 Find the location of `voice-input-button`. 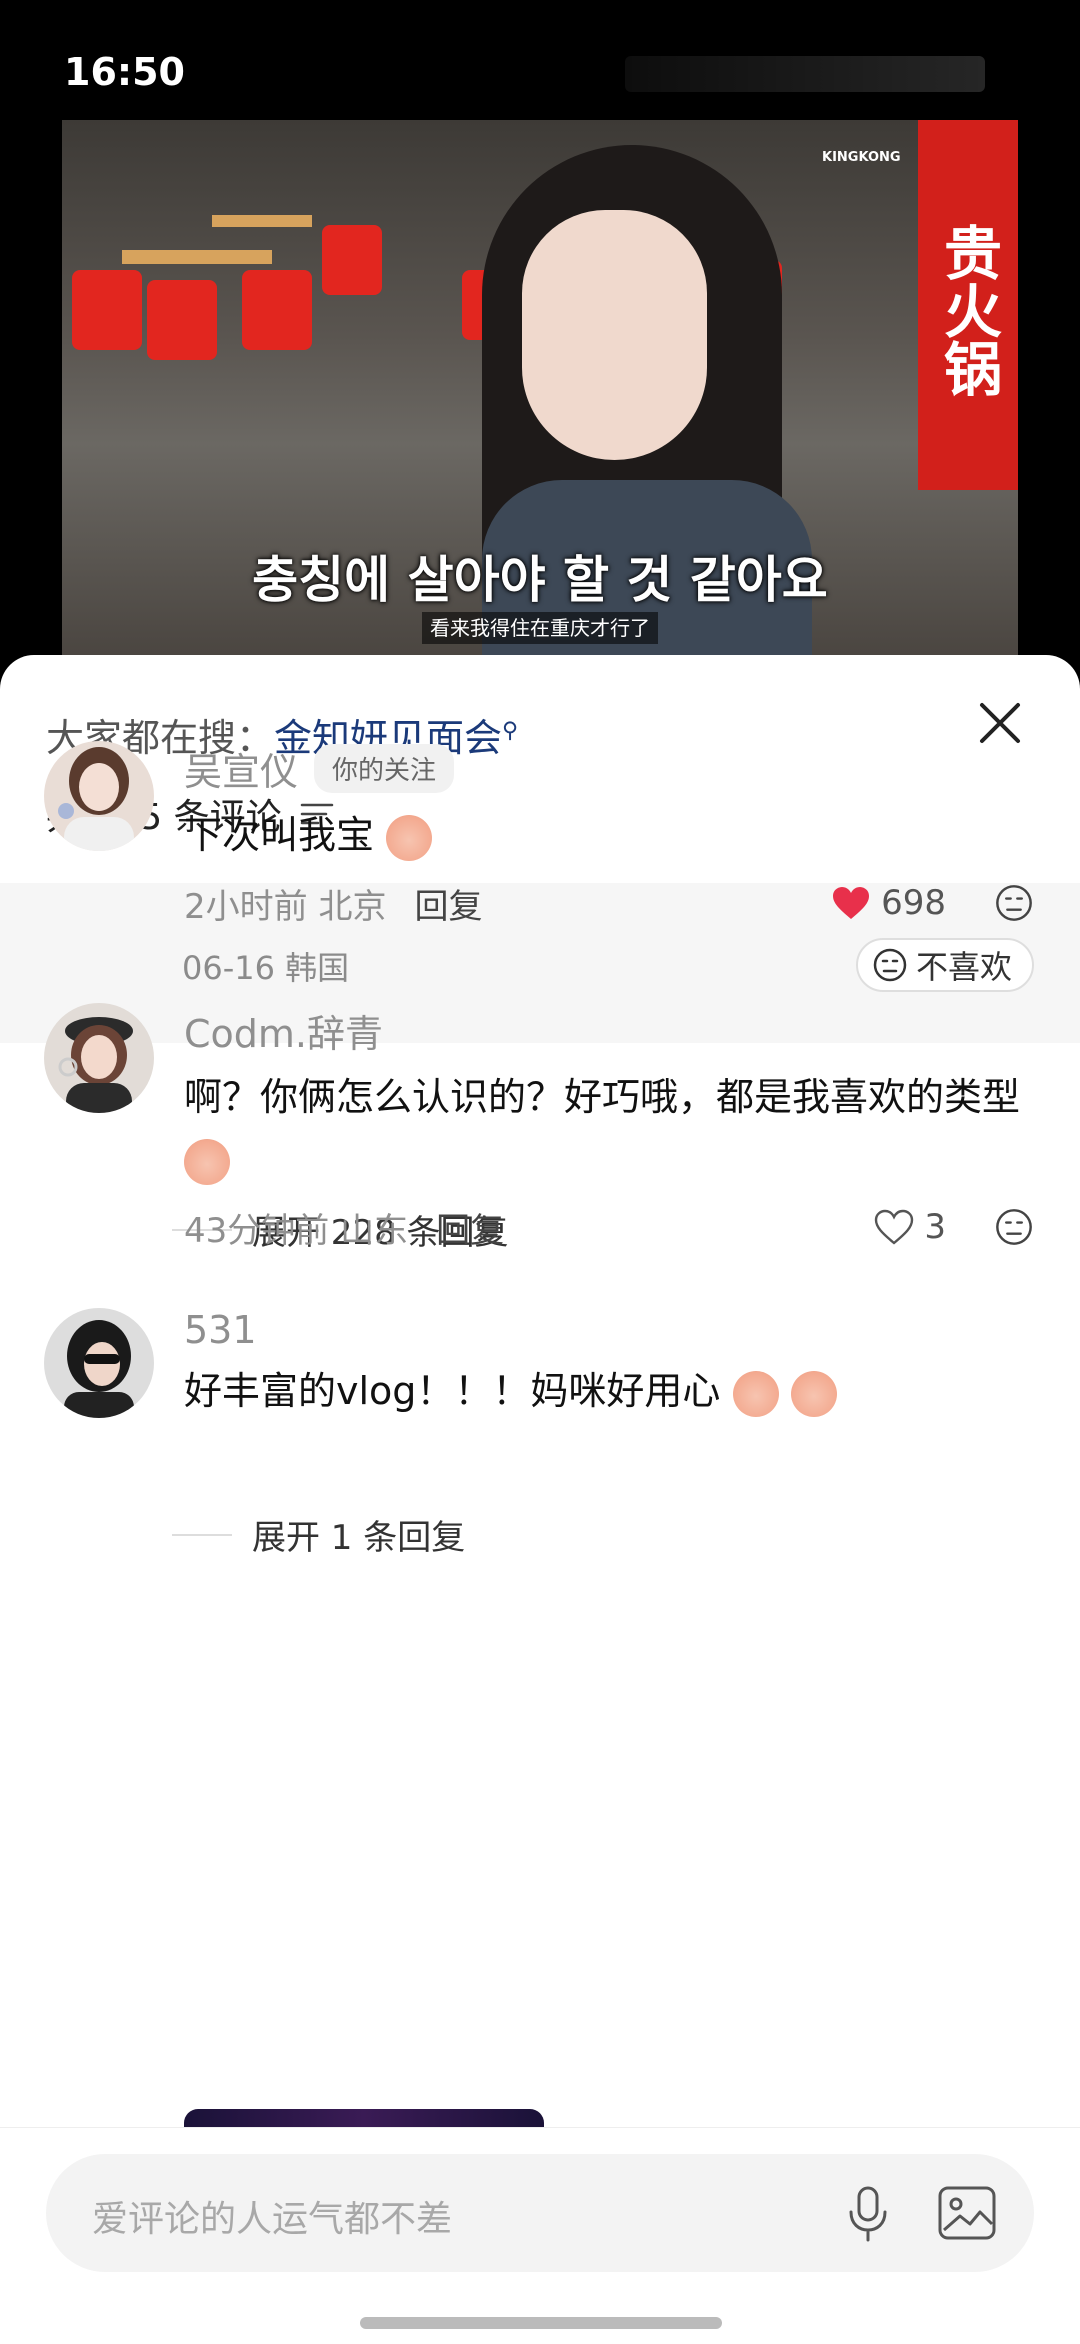

voice-input-button is located at coordinates (868, 2214).